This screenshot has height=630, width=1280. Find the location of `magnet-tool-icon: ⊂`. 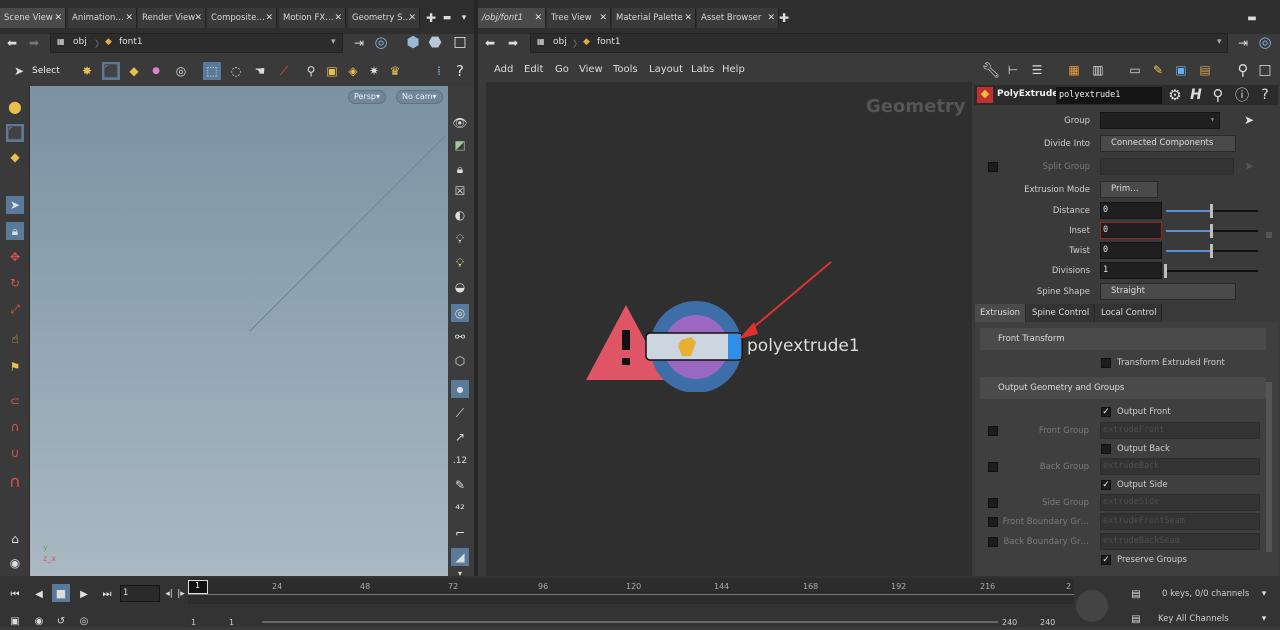

magnet-tool-icon: ⊂ is located at coordinates (15, 401).